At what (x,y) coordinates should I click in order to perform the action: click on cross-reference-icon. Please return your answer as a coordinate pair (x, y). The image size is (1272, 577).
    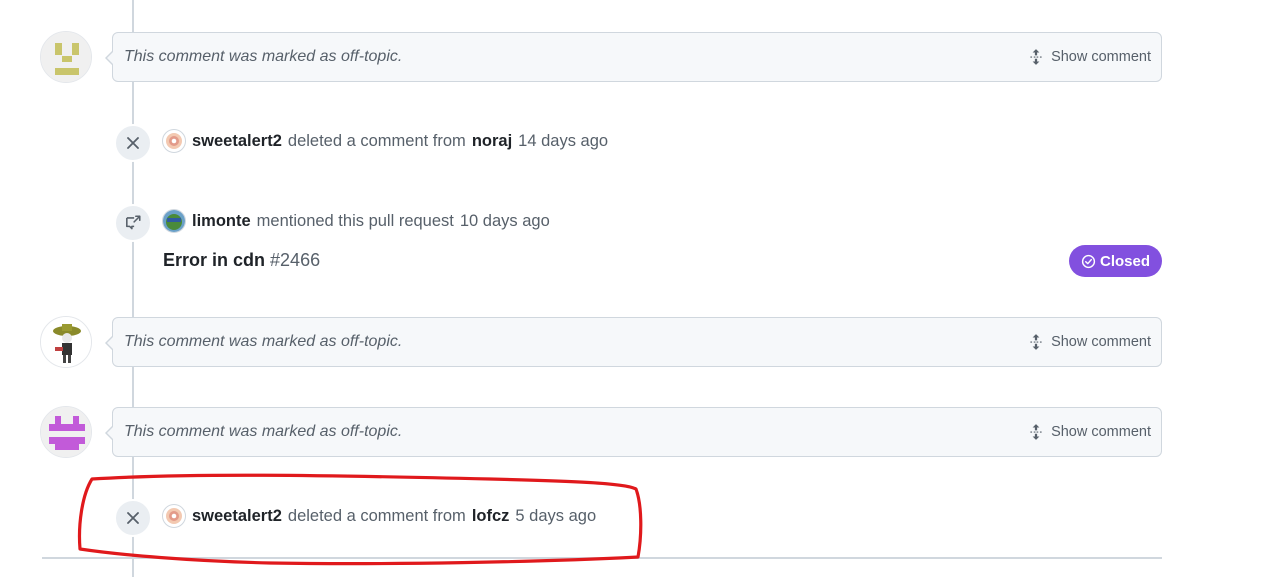
    Looking at the image, I should click on (133, 222).